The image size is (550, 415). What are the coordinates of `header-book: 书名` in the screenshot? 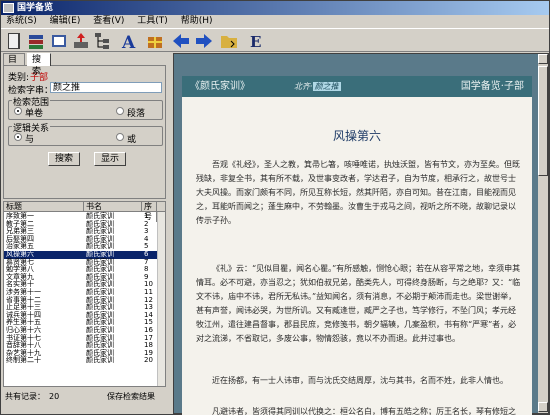 It's located at (113, 207).